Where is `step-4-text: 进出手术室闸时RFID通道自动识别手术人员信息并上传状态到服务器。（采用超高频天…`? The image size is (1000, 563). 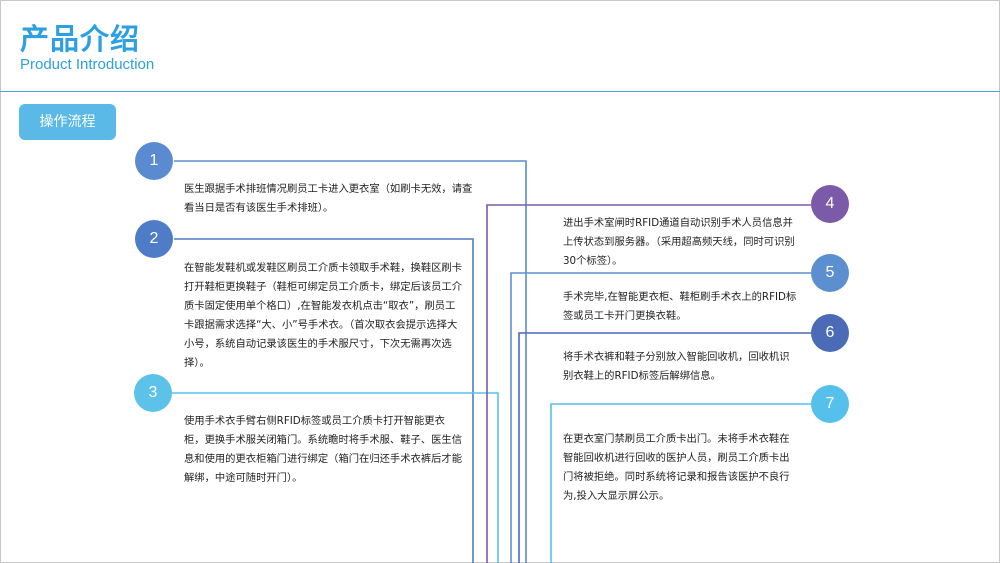
step-4-text: 进出手术室闸时RFID通道自动识别手术人员信息并上传状态到服务器。（采用超高频天… is located at coordinates (679, 242).